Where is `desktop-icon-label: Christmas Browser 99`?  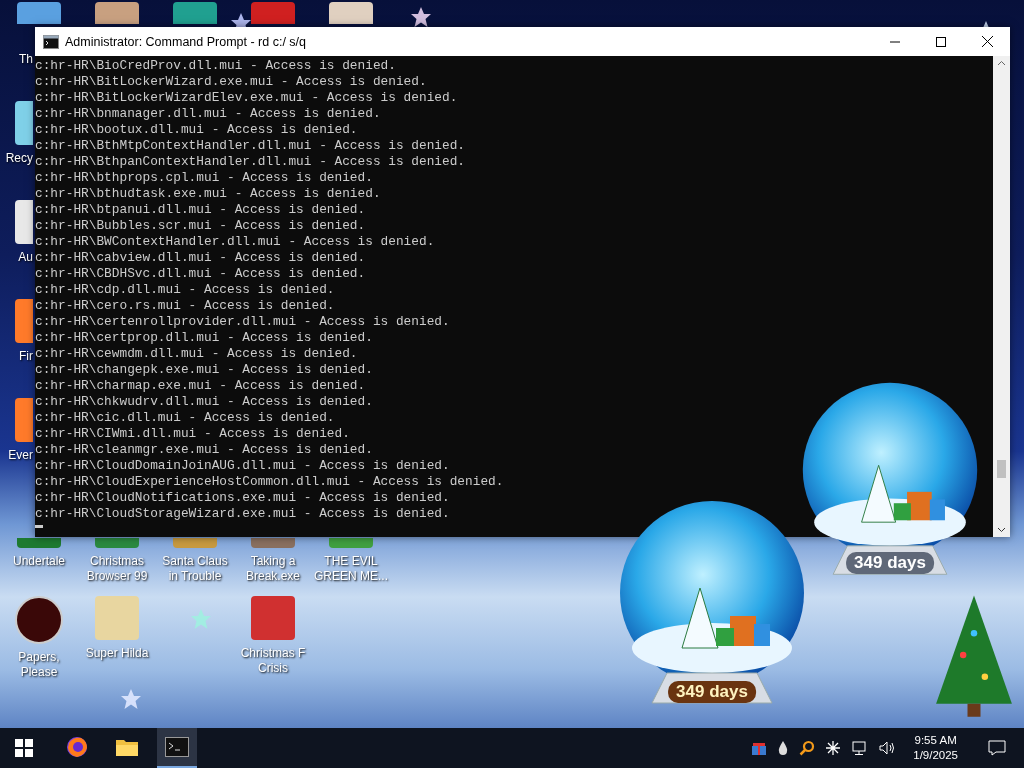
desktop-icon-label: Christmas Browser 99 is located at coordinates (117, 569).